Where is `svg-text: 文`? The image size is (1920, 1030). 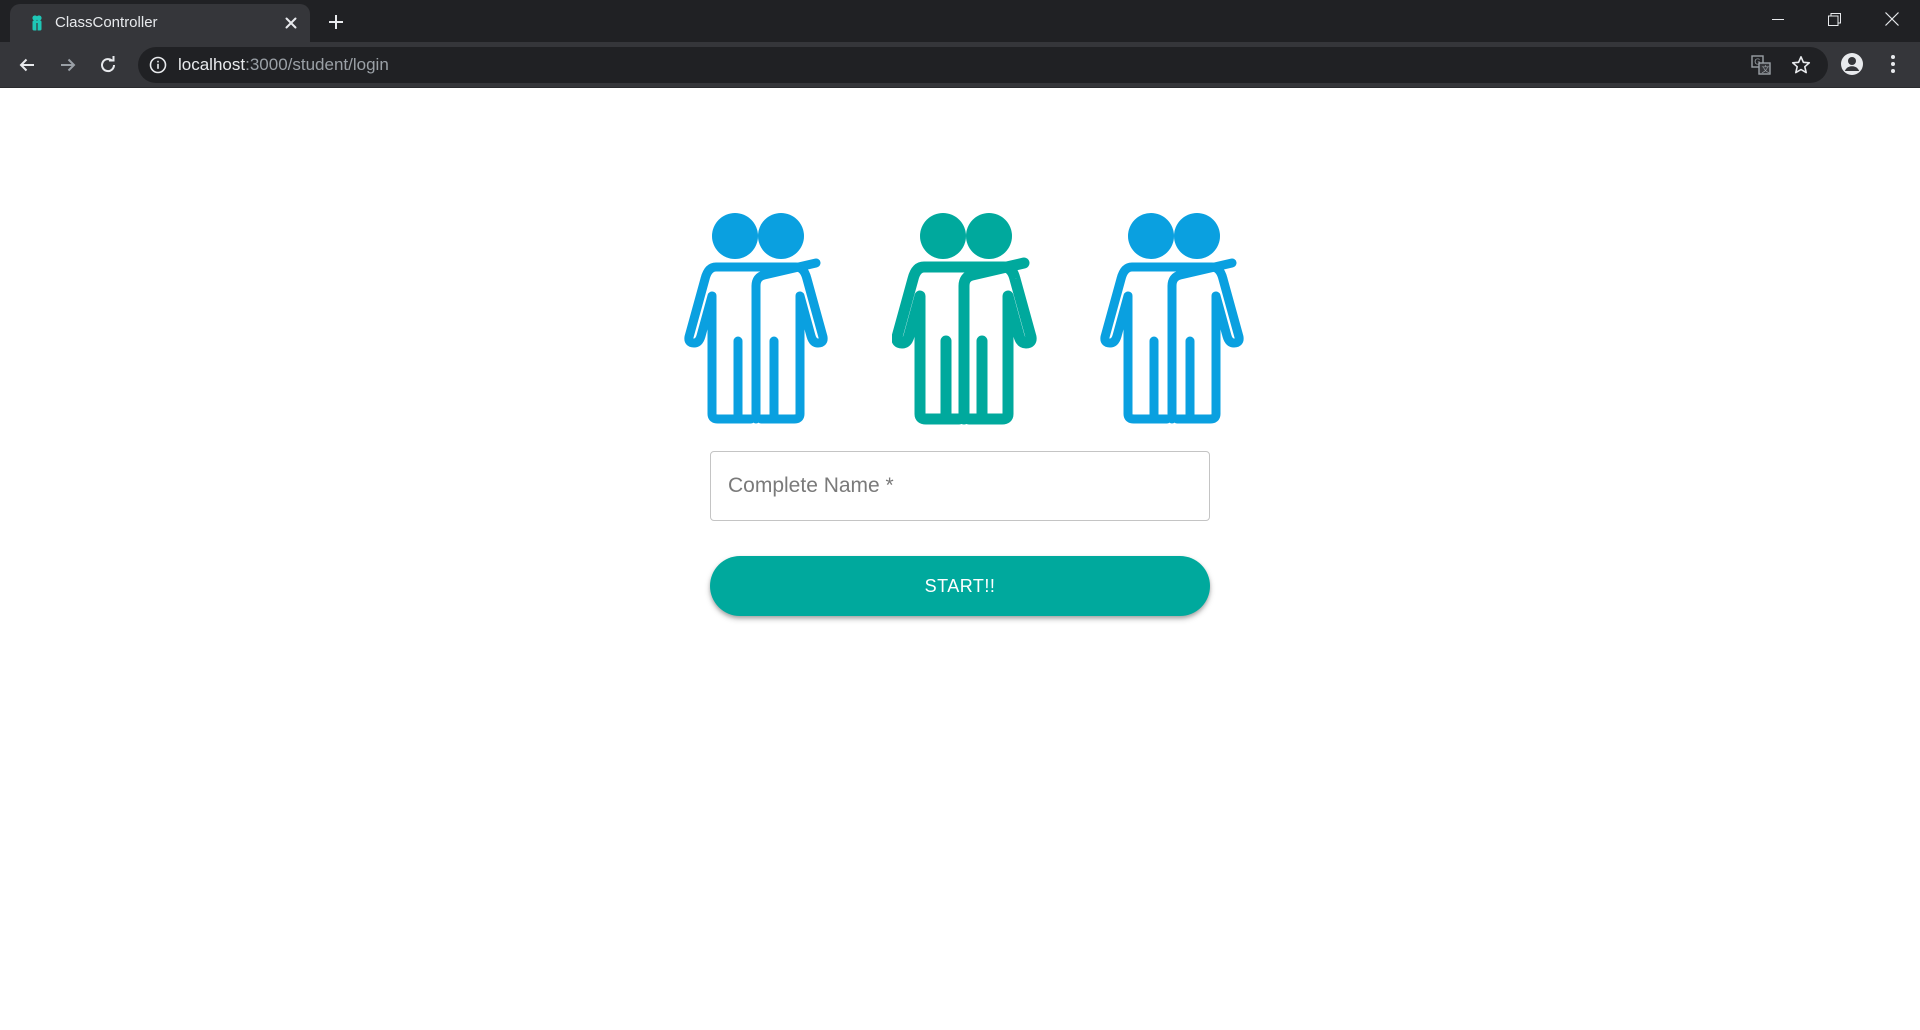 svg-text: 文 is located at coordinates (1766, 69).